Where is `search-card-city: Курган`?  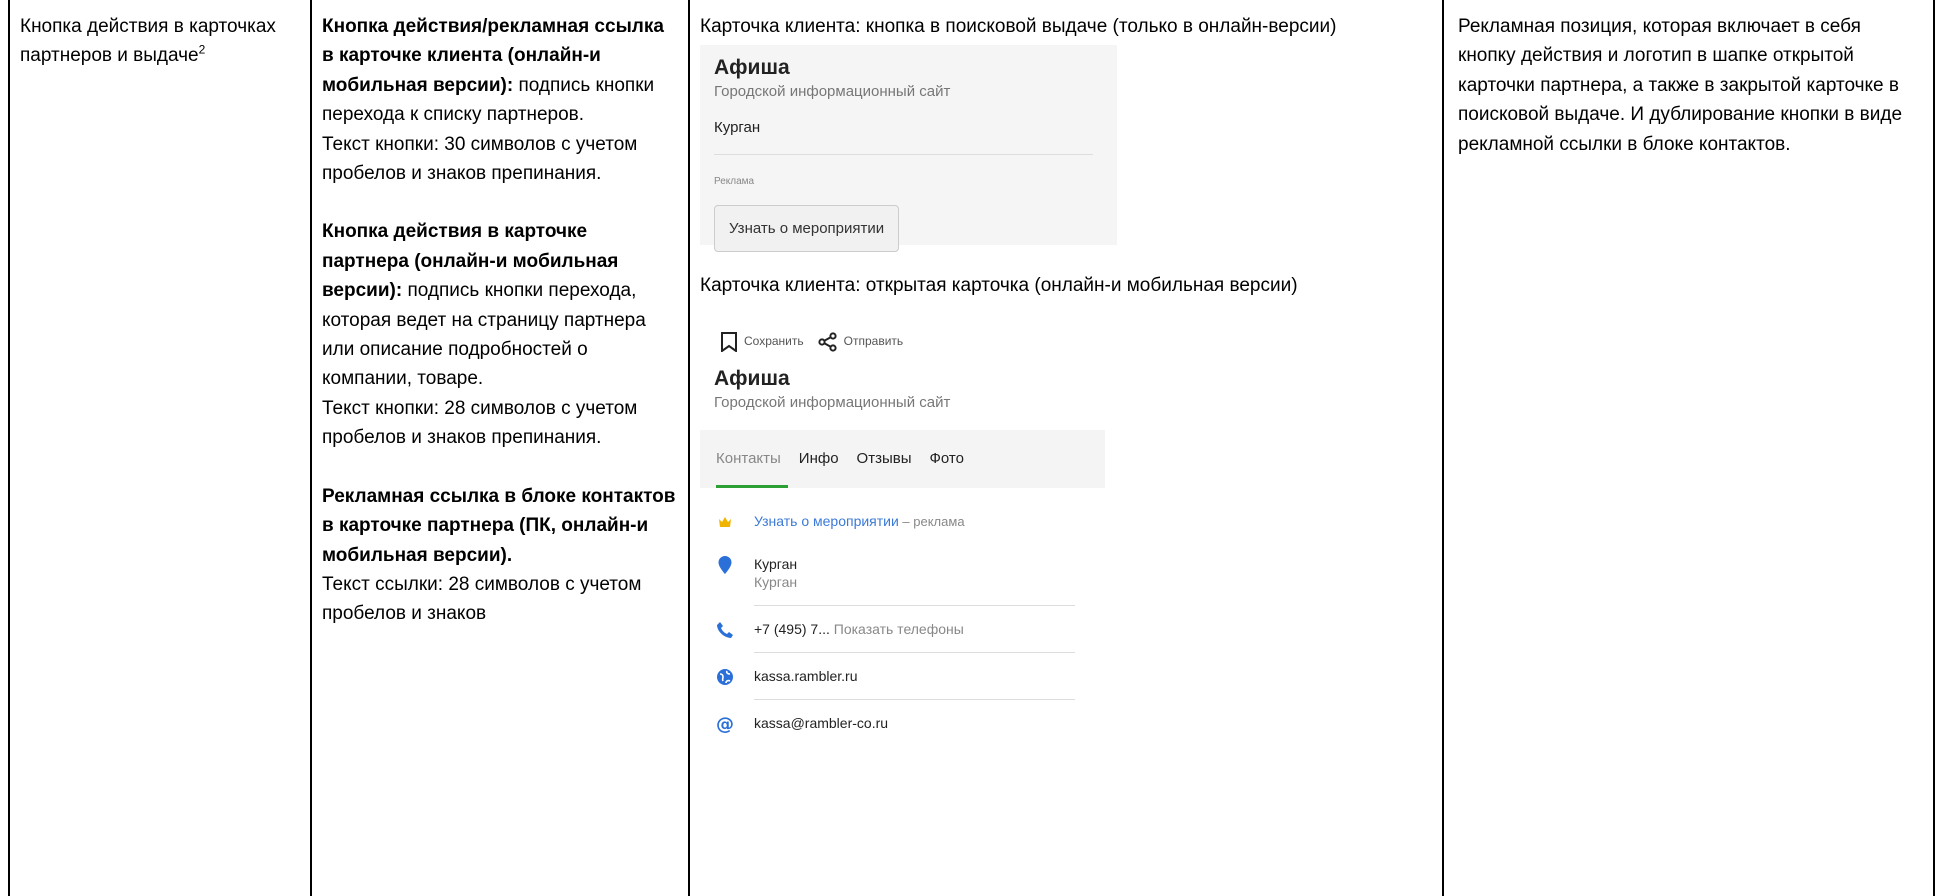
search-card-city: Курган is located at coordinates (903, 134).